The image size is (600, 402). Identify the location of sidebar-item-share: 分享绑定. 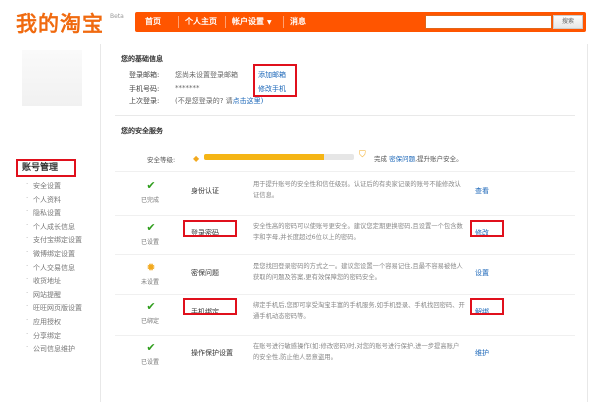
(54, 337).